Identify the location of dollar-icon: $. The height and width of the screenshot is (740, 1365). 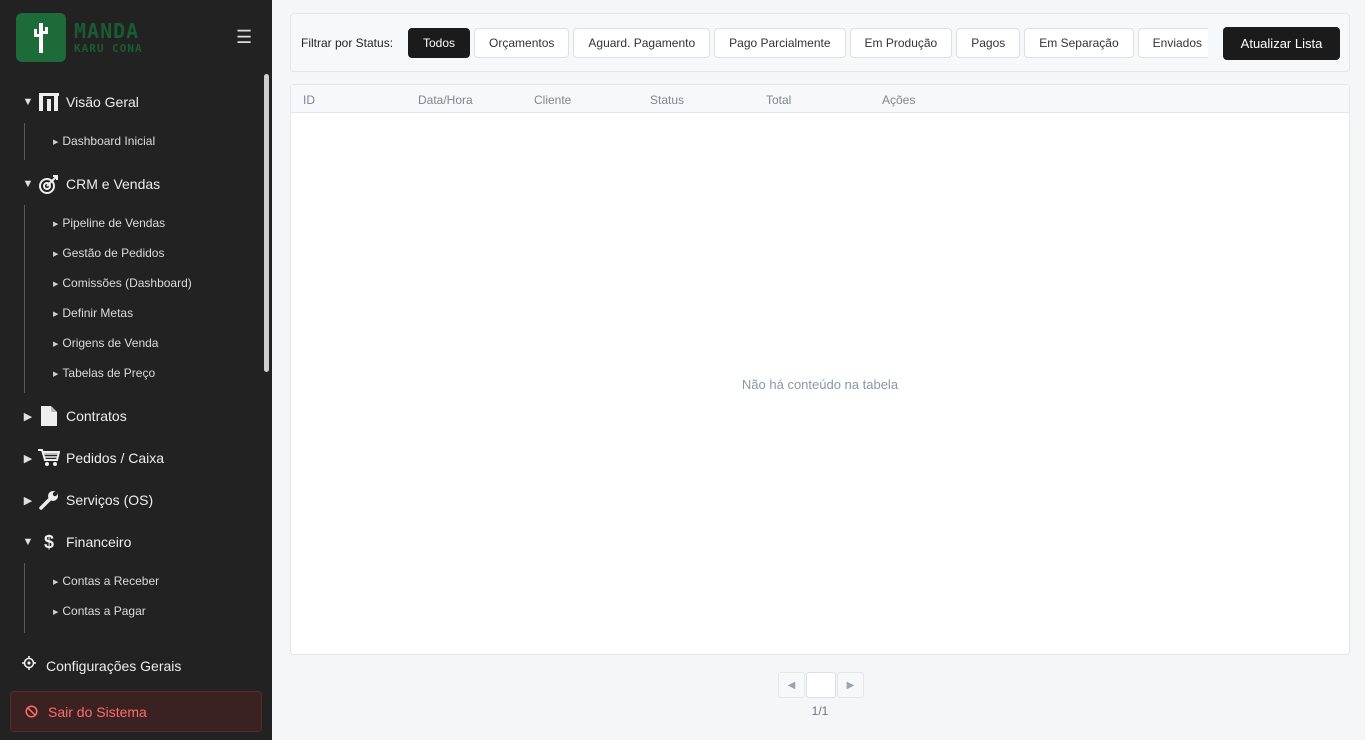
(48, 541).